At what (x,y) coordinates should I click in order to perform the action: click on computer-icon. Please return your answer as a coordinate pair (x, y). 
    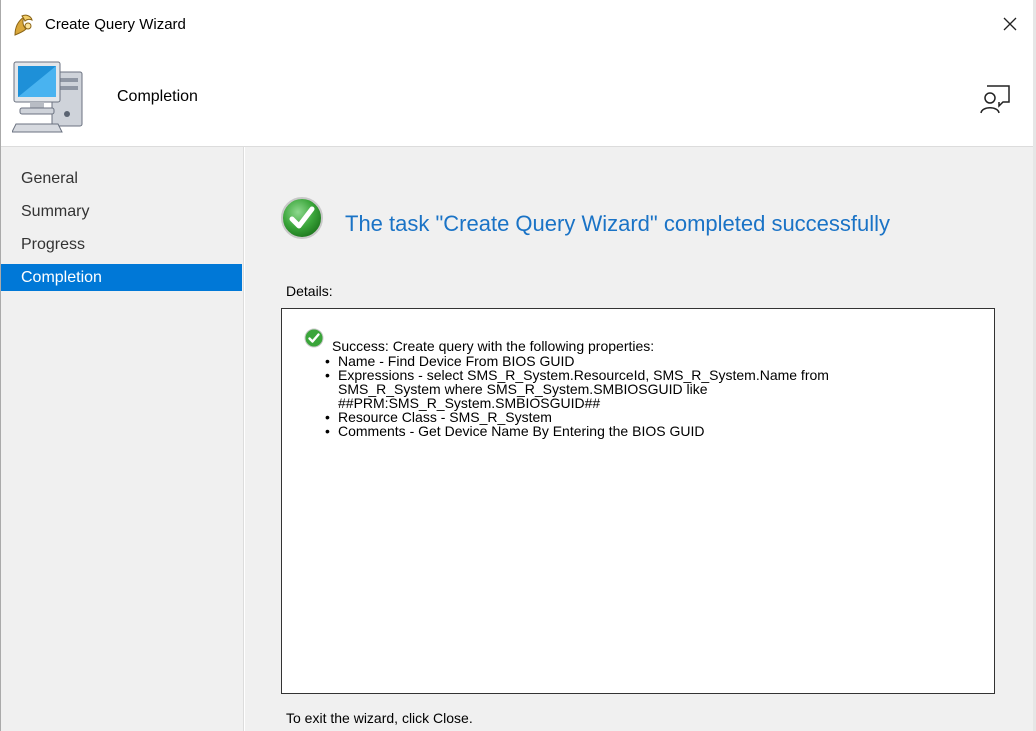
    Looking at the image, I should click on (53, 99).